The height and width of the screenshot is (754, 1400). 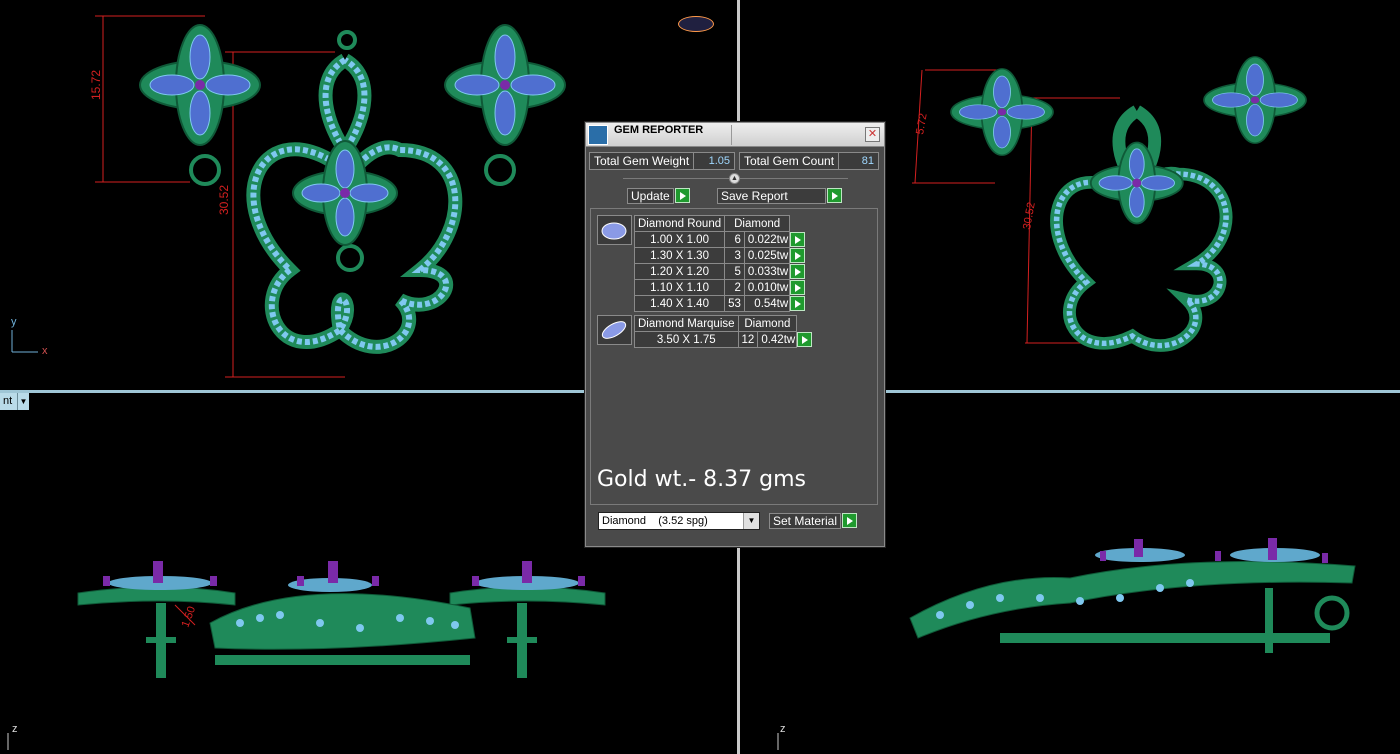 I want to click on table-row: 3.50 X 1.75 12 0.42tw, so click(x=723, y=339).